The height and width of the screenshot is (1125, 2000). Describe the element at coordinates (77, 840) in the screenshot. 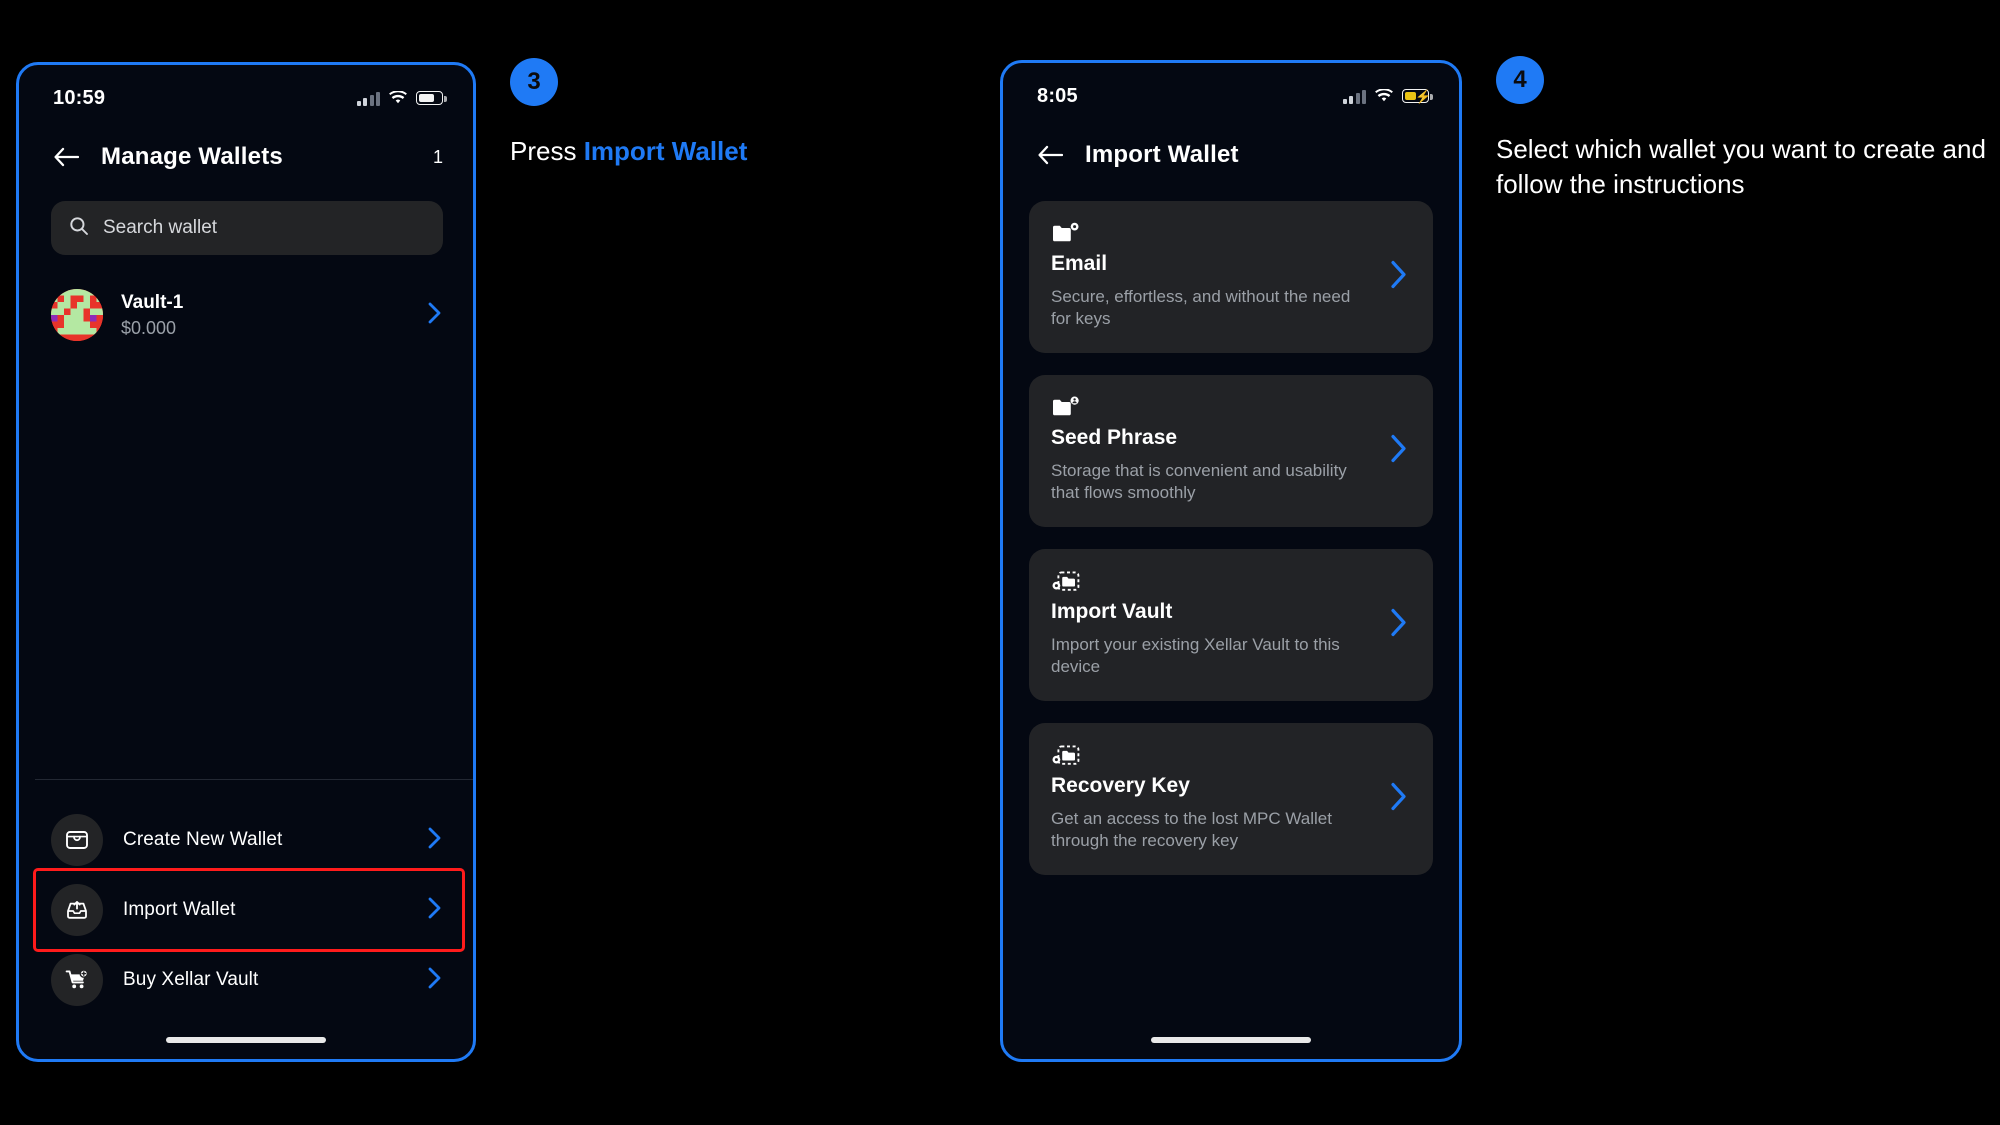

I see `create-wallet-icon` at that location.